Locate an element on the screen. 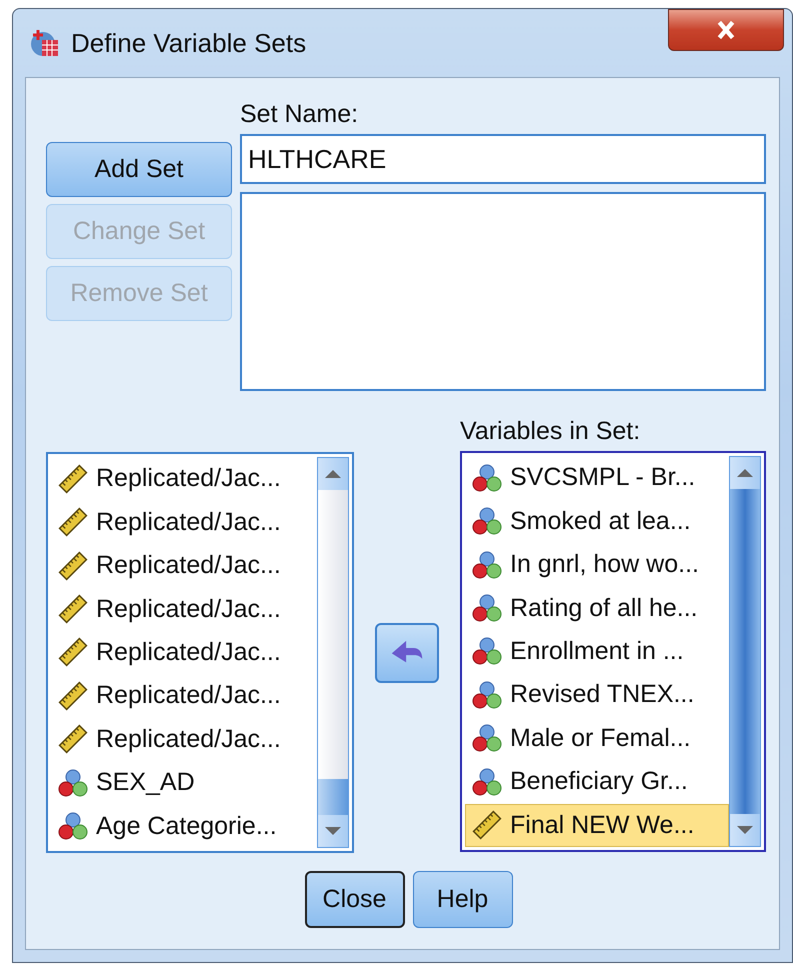 This screenshot has width=793, height=969. window-title: Define Variable Sets is located at coordinates (188, 43).